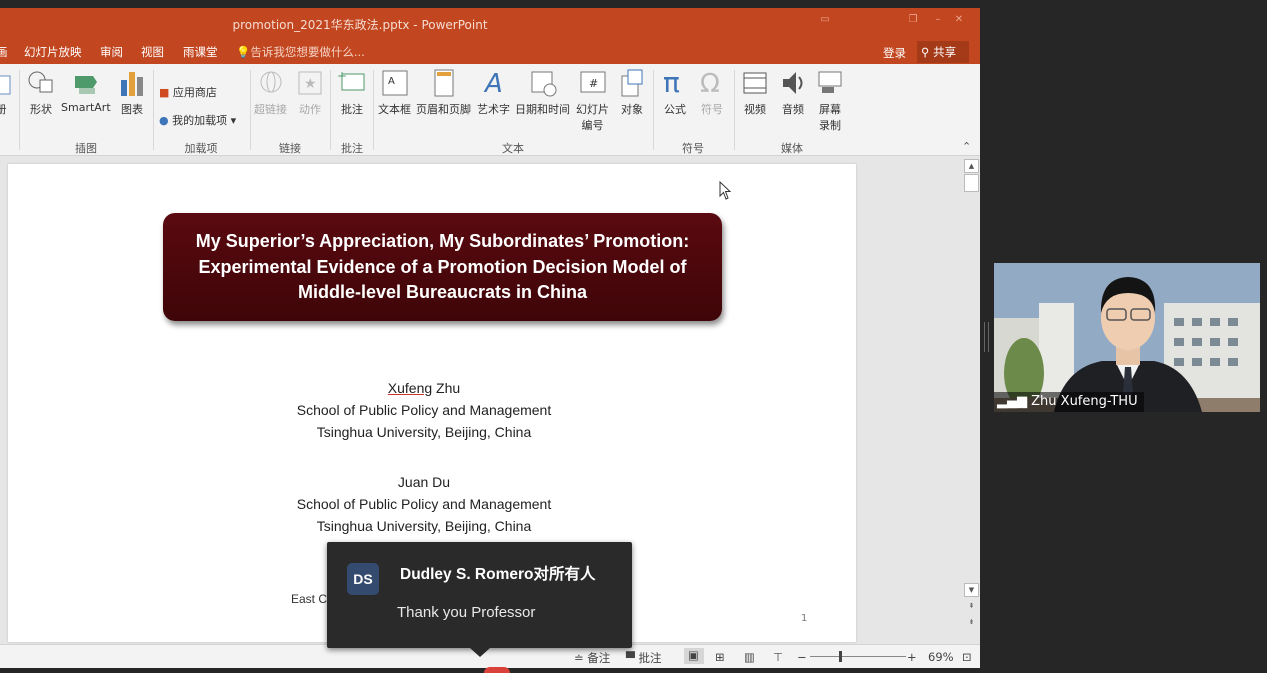  What do you see at coordinates (925, 52) in the screenshot?
I see `person-icon: ⚲` at bounding box center [925, 52].